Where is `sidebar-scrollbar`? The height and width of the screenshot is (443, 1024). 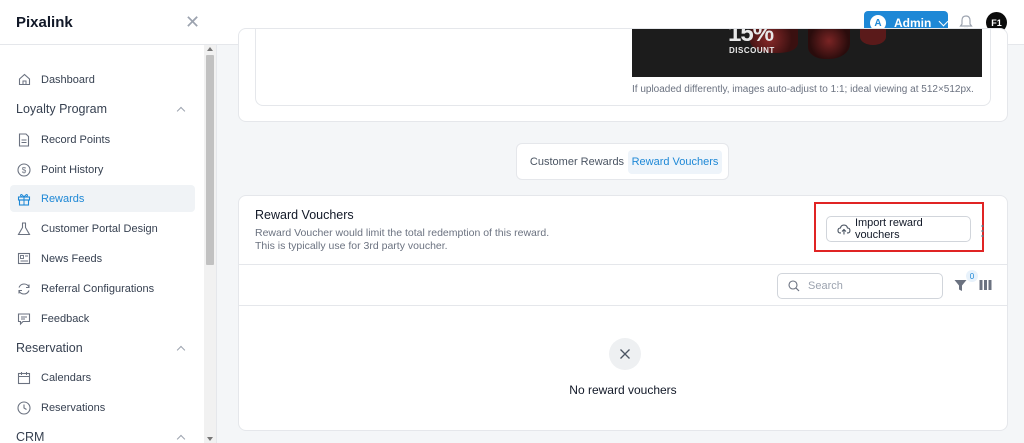
sidebar-scrollbar is located at coordinates (210, 244).